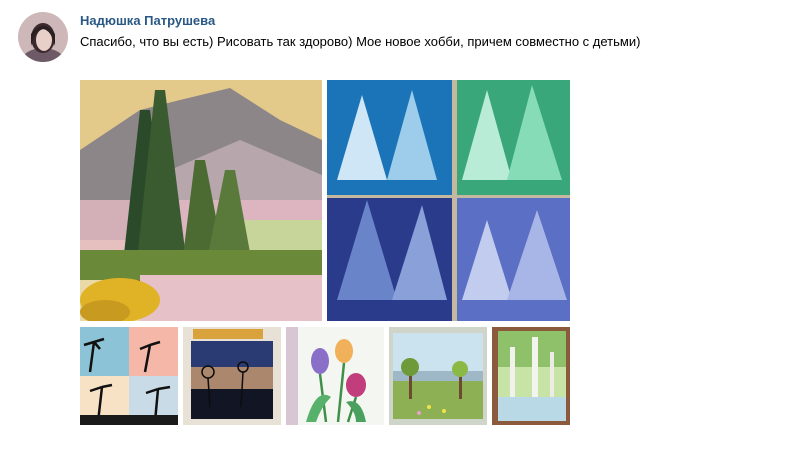  Describe the element at coordinates (43, 37) in the screenshot. I see `author-avatar` at that location.